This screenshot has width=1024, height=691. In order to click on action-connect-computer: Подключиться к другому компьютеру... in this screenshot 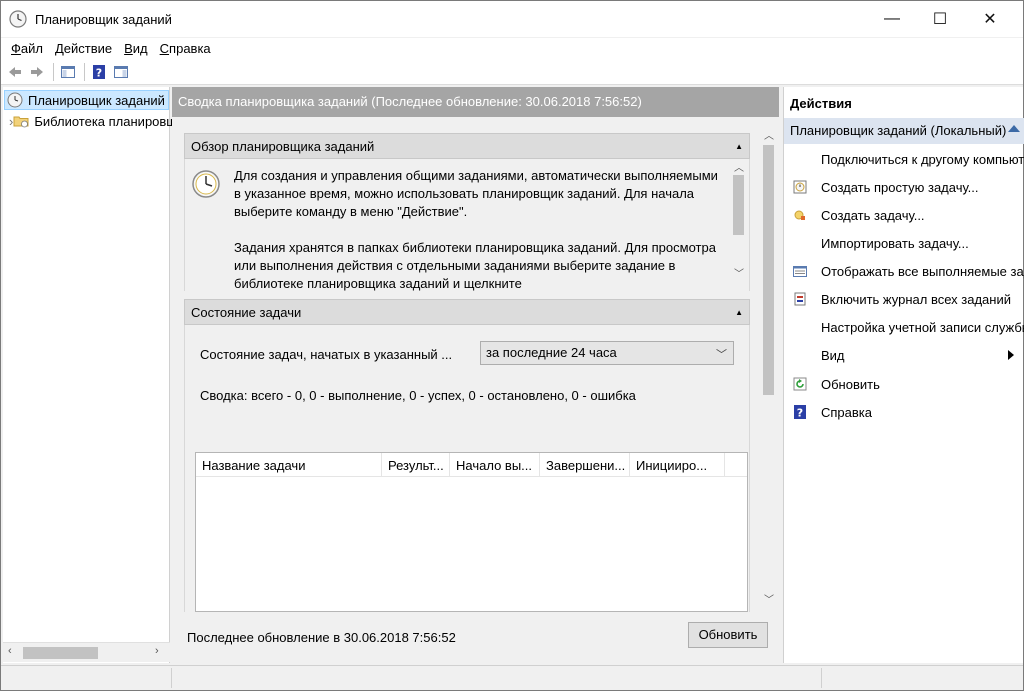, I will do `click(904, 159)`.